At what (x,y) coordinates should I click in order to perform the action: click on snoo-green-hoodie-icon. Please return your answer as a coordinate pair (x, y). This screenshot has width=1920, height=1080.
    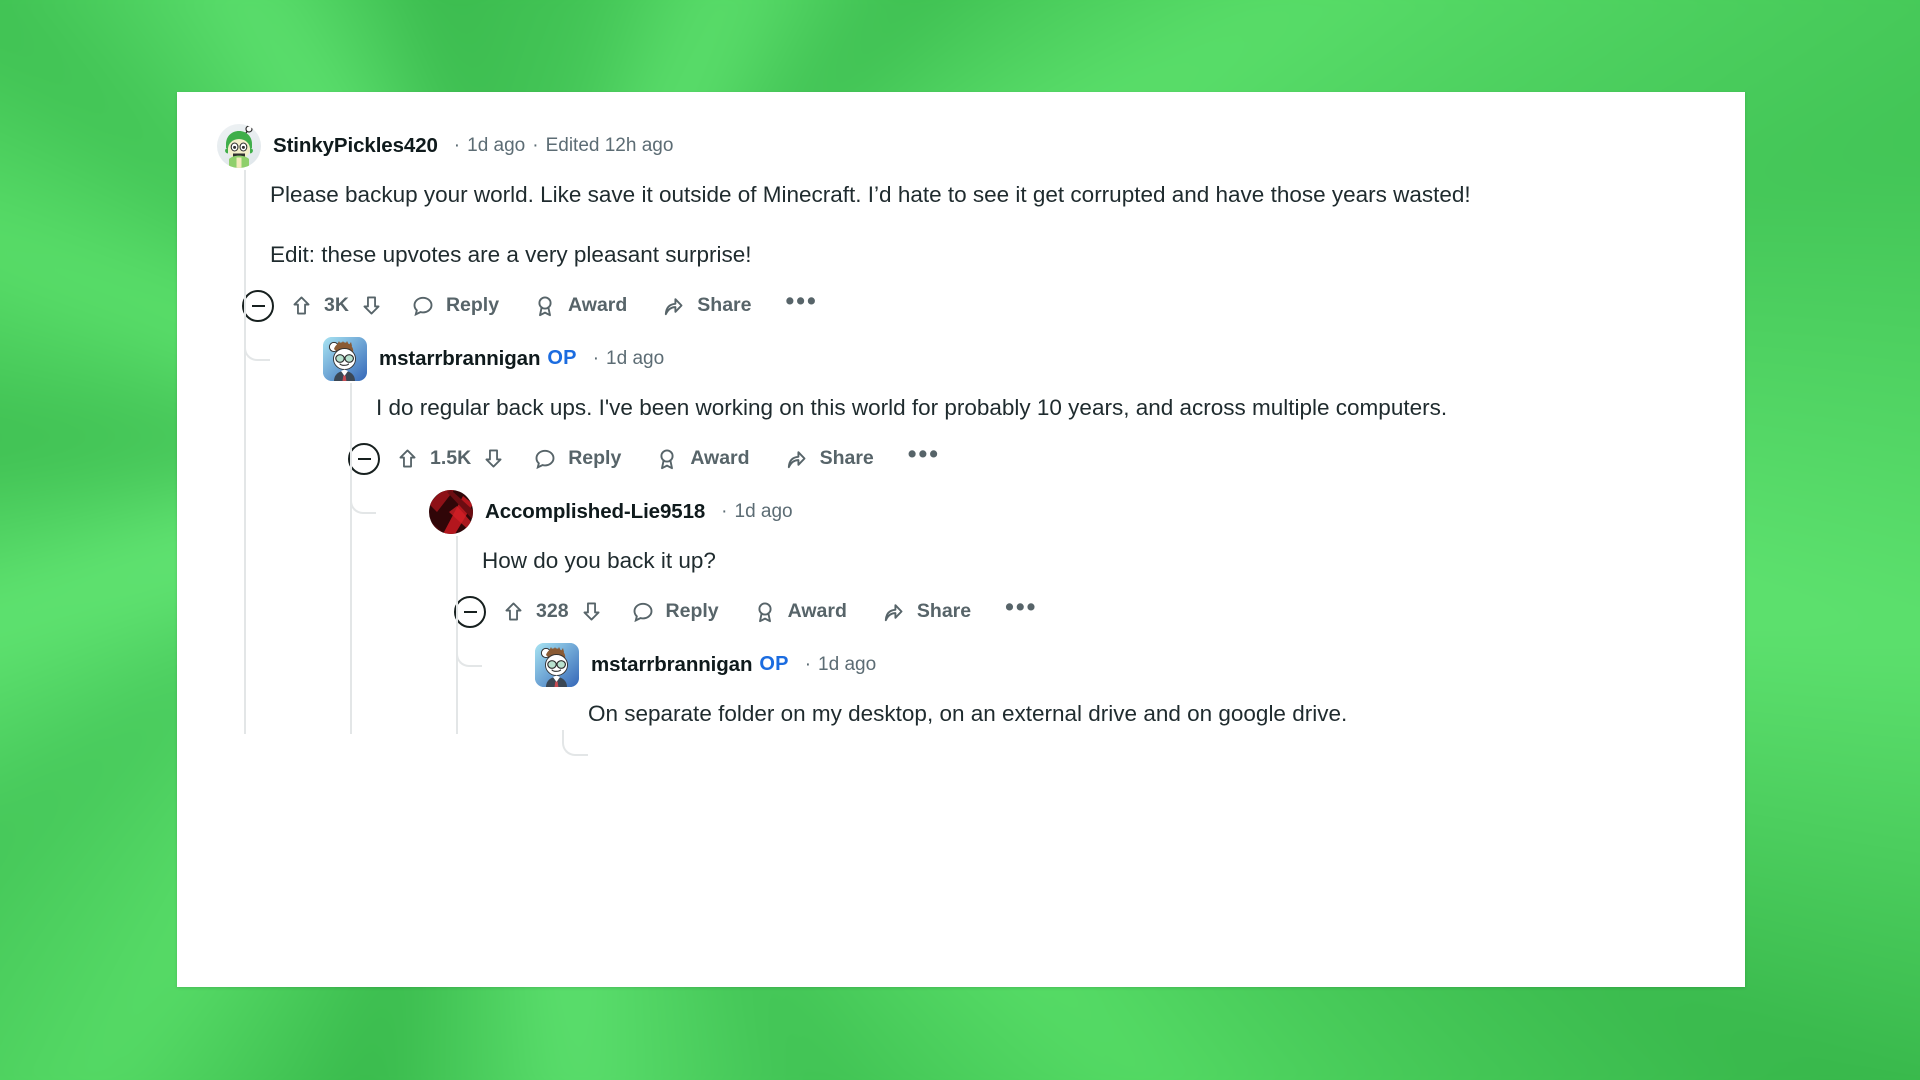
    Looking at the image, I should click on (239, 146).